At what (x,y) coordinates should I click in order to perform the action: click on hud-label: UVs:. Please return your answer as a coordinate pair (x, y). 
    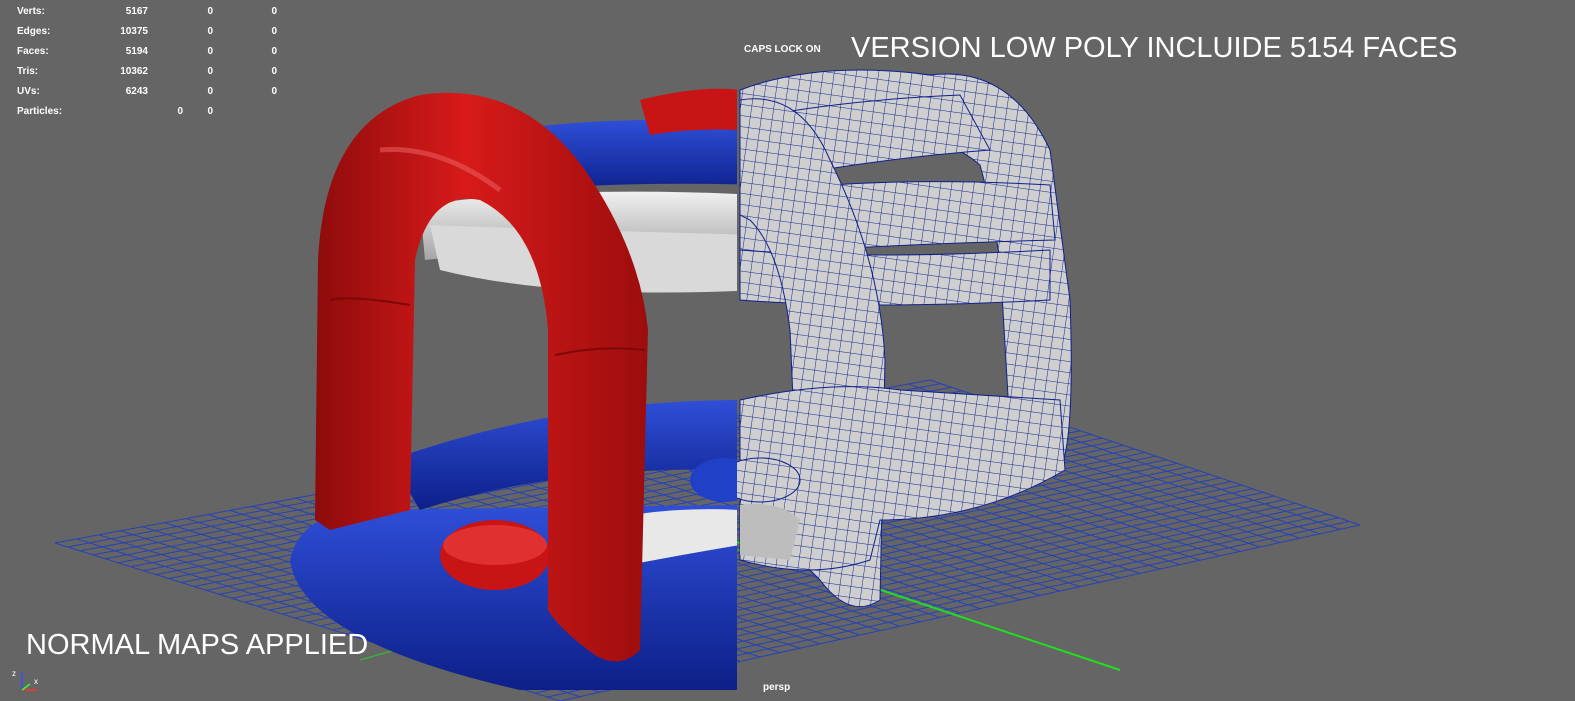
    Looking at the image, I should click on (28, 91).